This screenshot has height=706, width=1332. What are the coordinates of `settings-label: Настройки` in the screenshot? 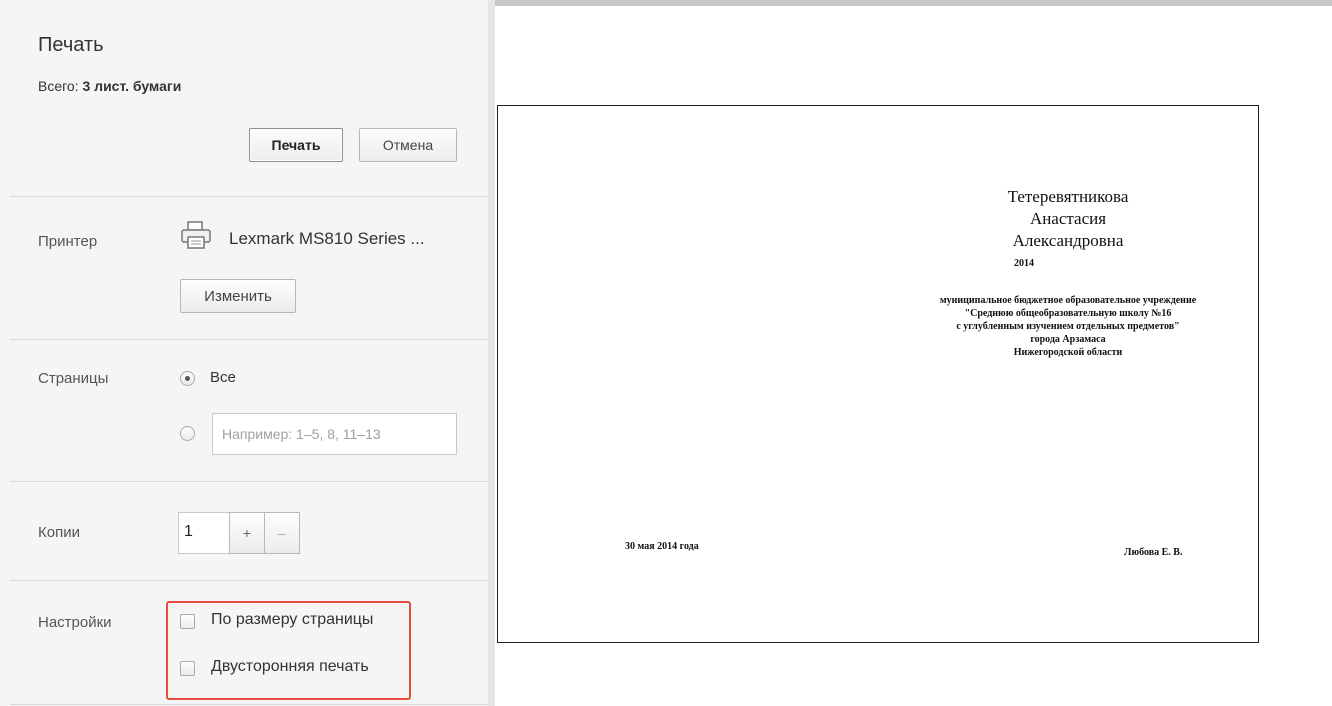 It's located at (75, 622).